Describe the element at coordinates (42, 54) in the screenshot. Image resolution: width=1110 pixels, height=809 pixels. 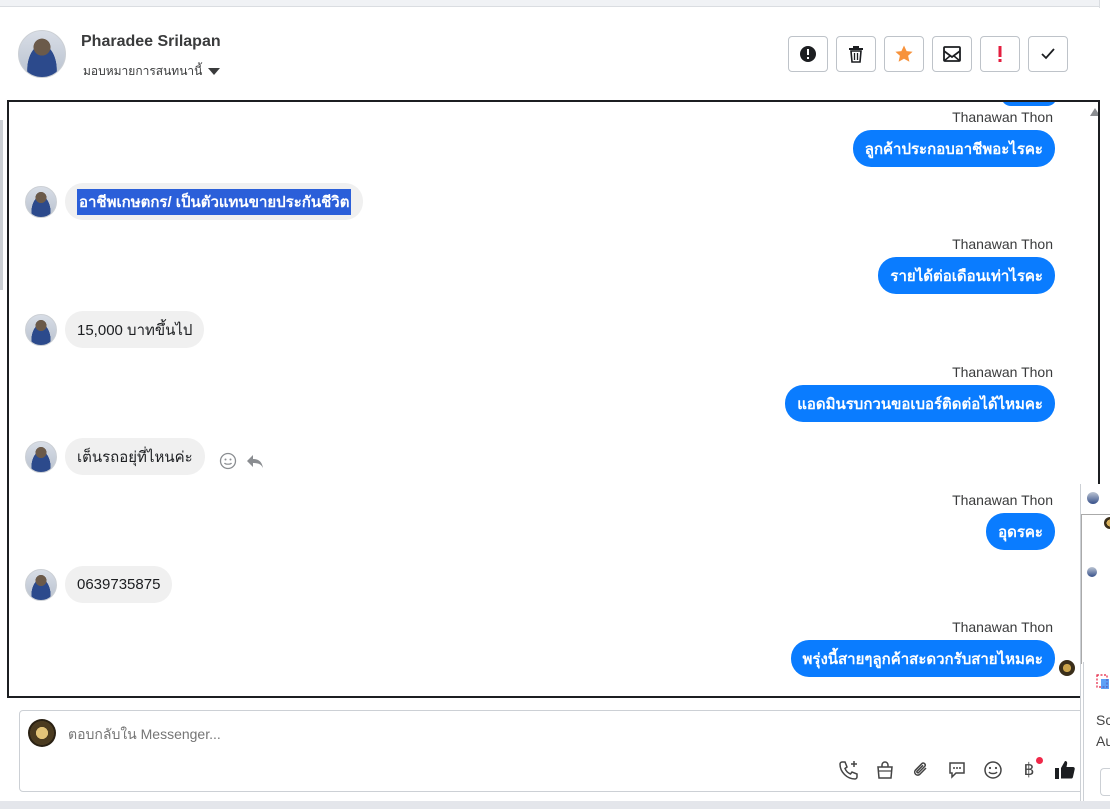
I see `contact-avatar` at that location.